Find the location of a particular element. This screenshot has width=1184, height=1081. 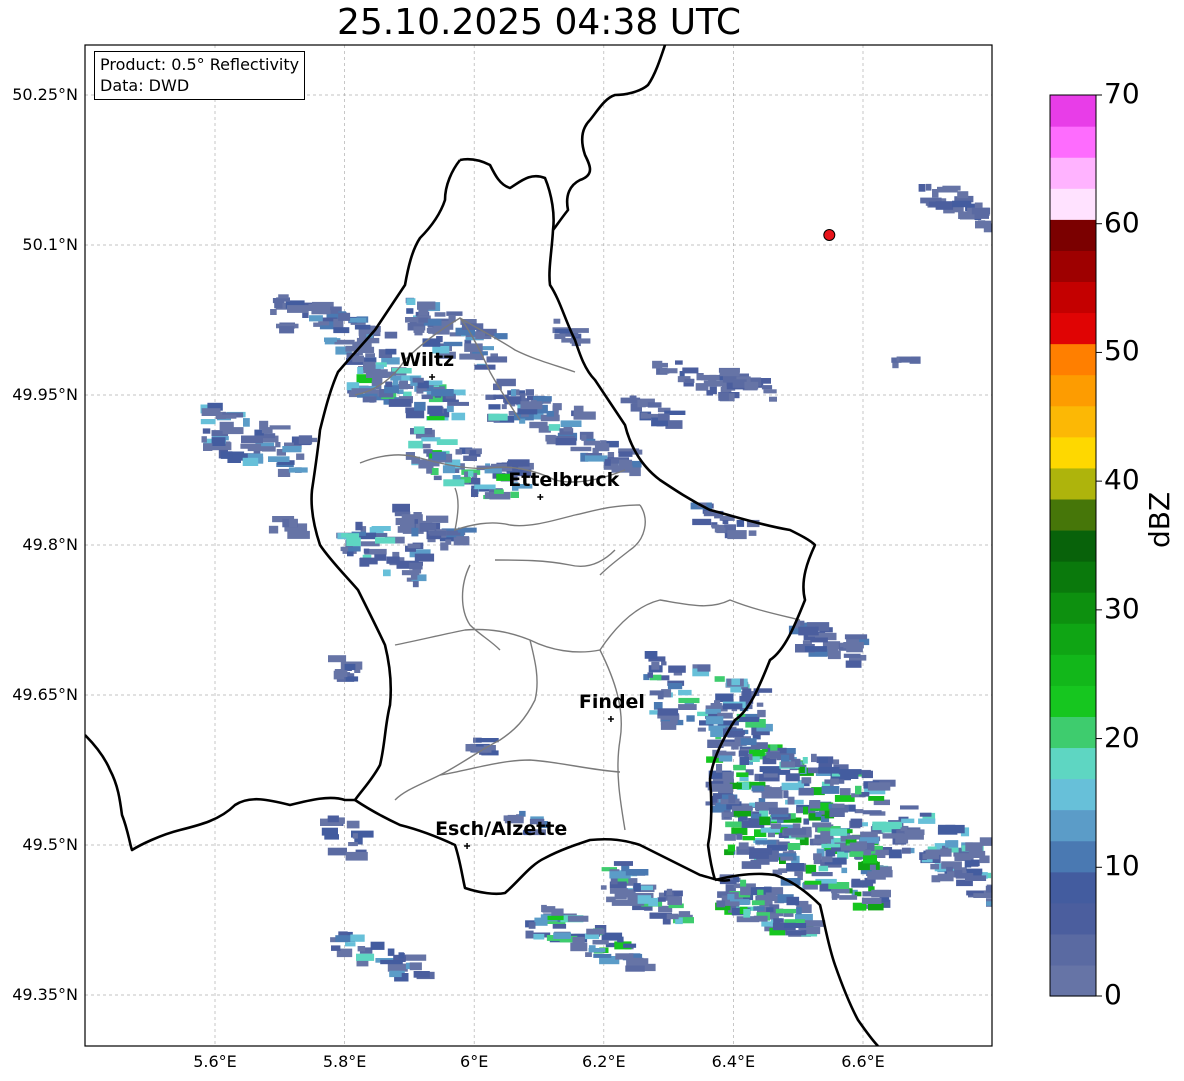

lon-tick-label: 6°E is located at coordinates (474, 1061).